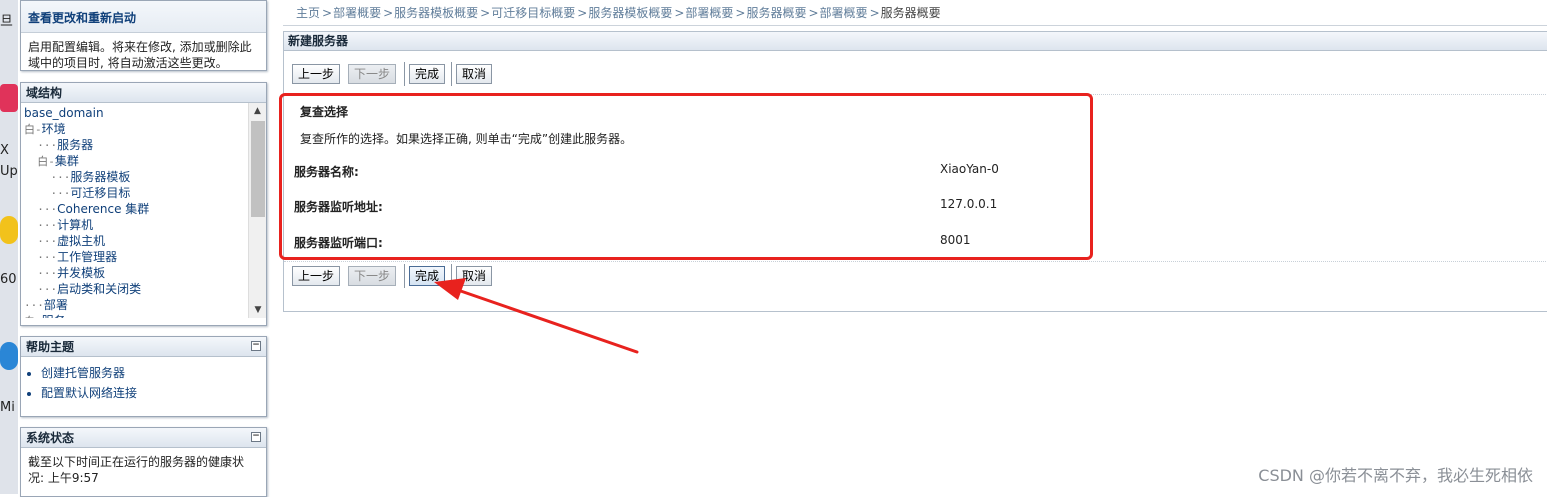  I want to click on tree-node-label: 部署, so click(56, 305).